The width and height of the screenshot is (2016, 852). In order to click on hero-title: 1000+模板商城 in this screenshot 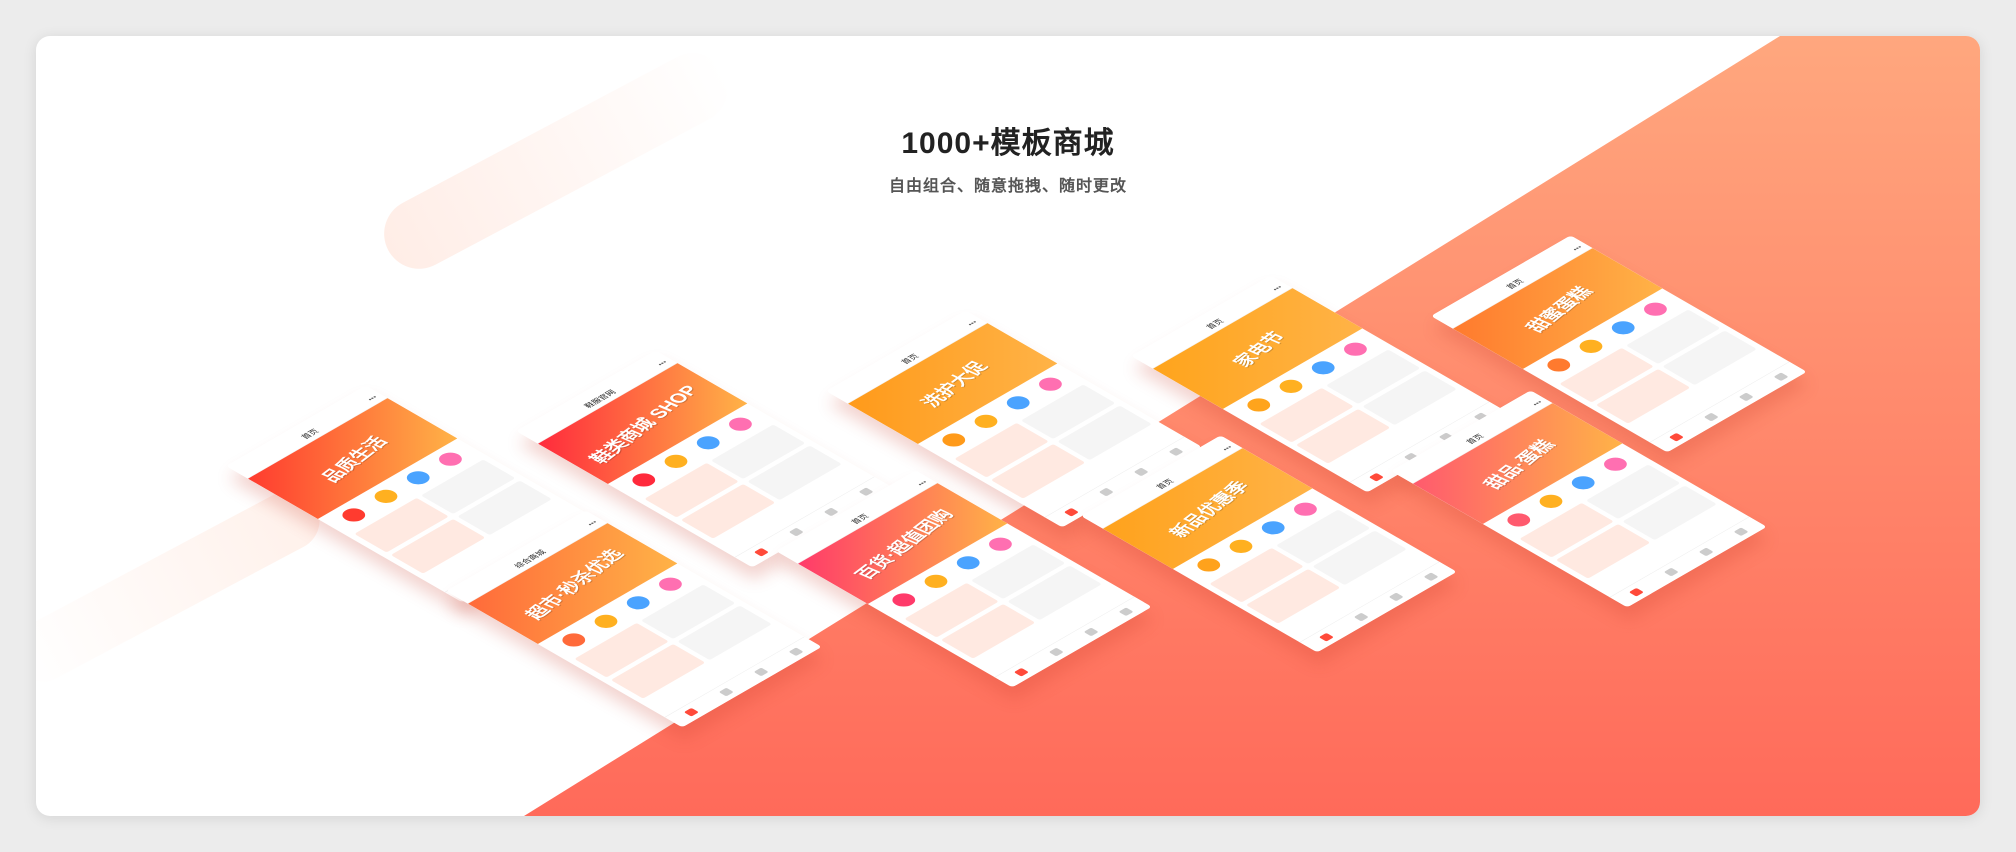, I will do `click(1008, 143)`.